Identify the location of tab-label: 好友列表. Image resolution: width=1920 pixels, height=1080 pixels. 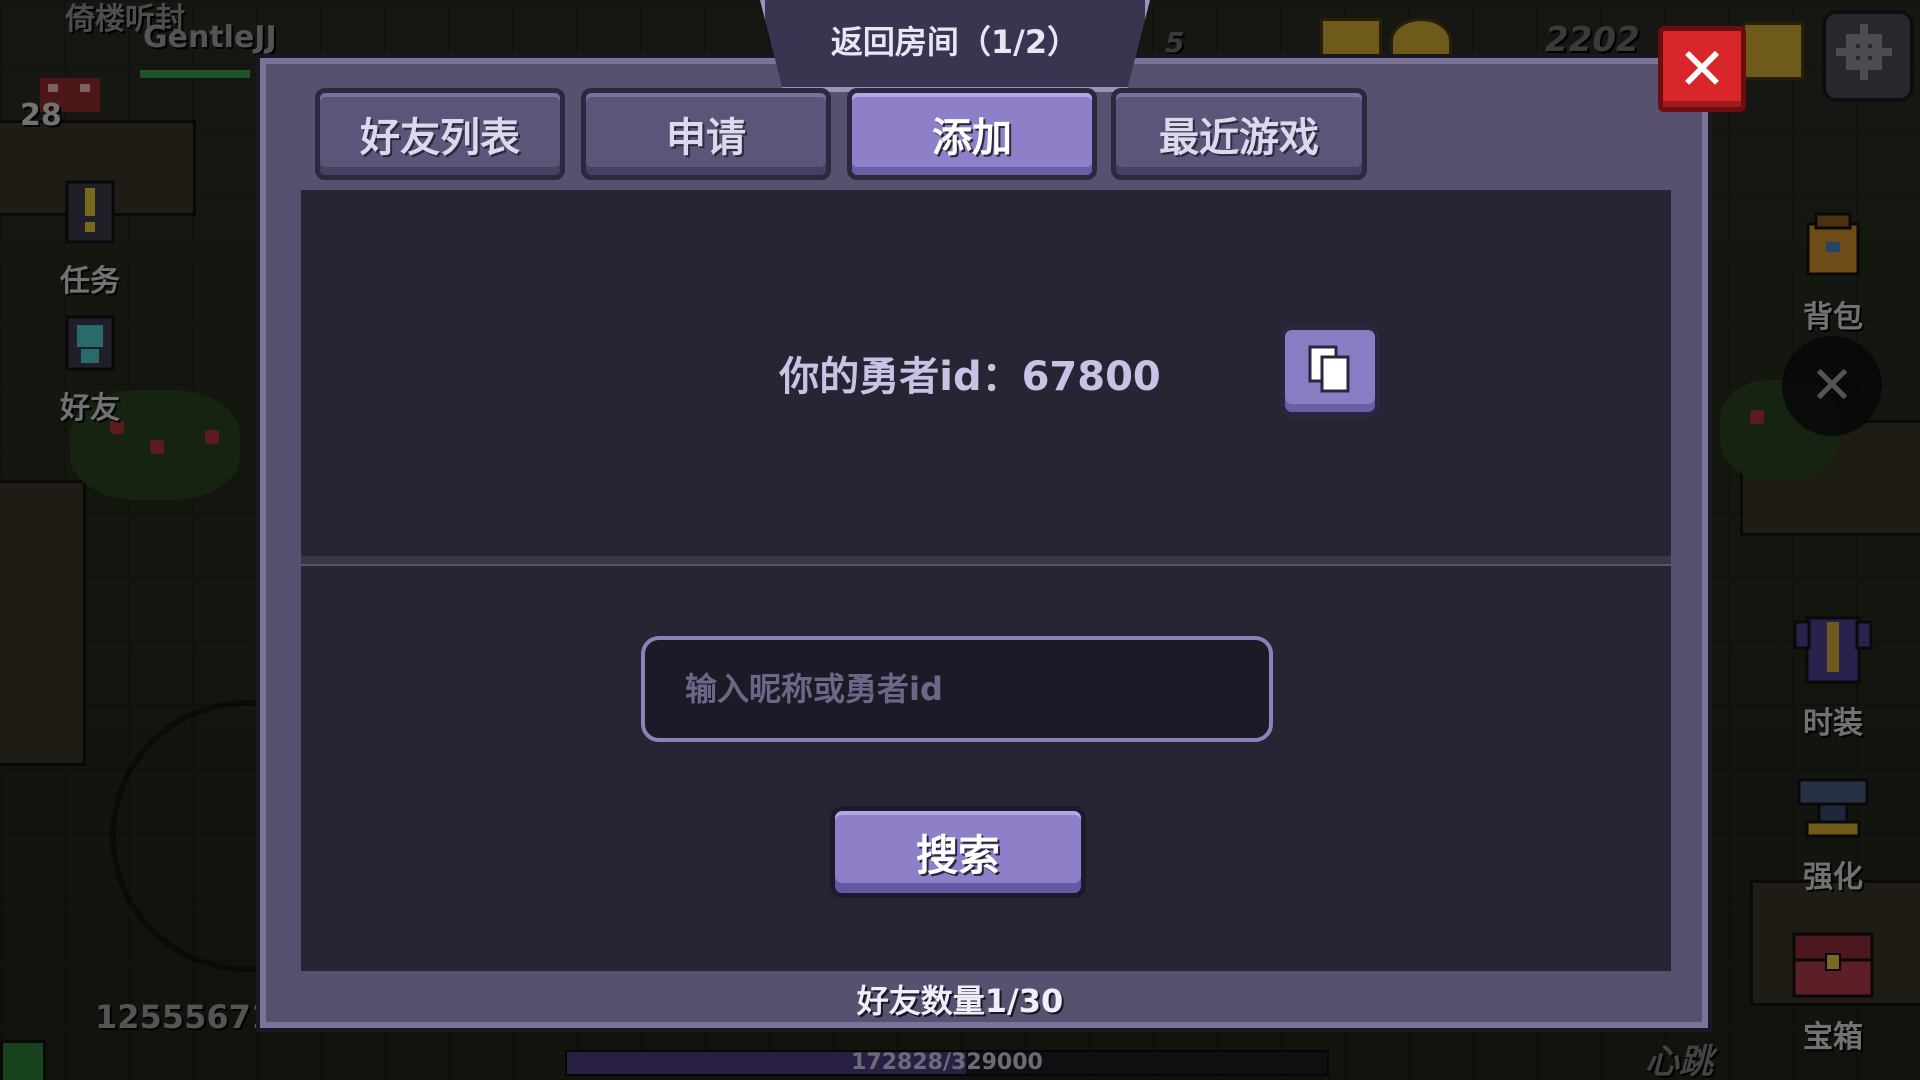
(440, 138).